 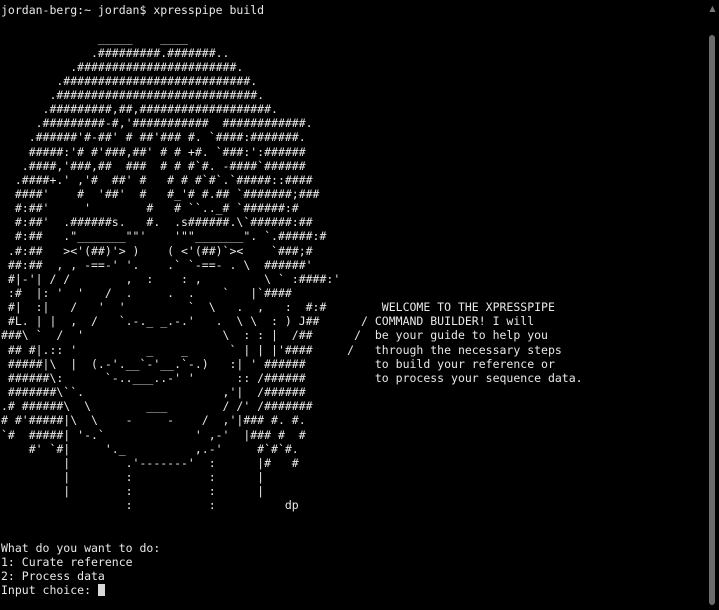 I want to click on scroll-up-icon: ▲, so click(x=712, y=9).